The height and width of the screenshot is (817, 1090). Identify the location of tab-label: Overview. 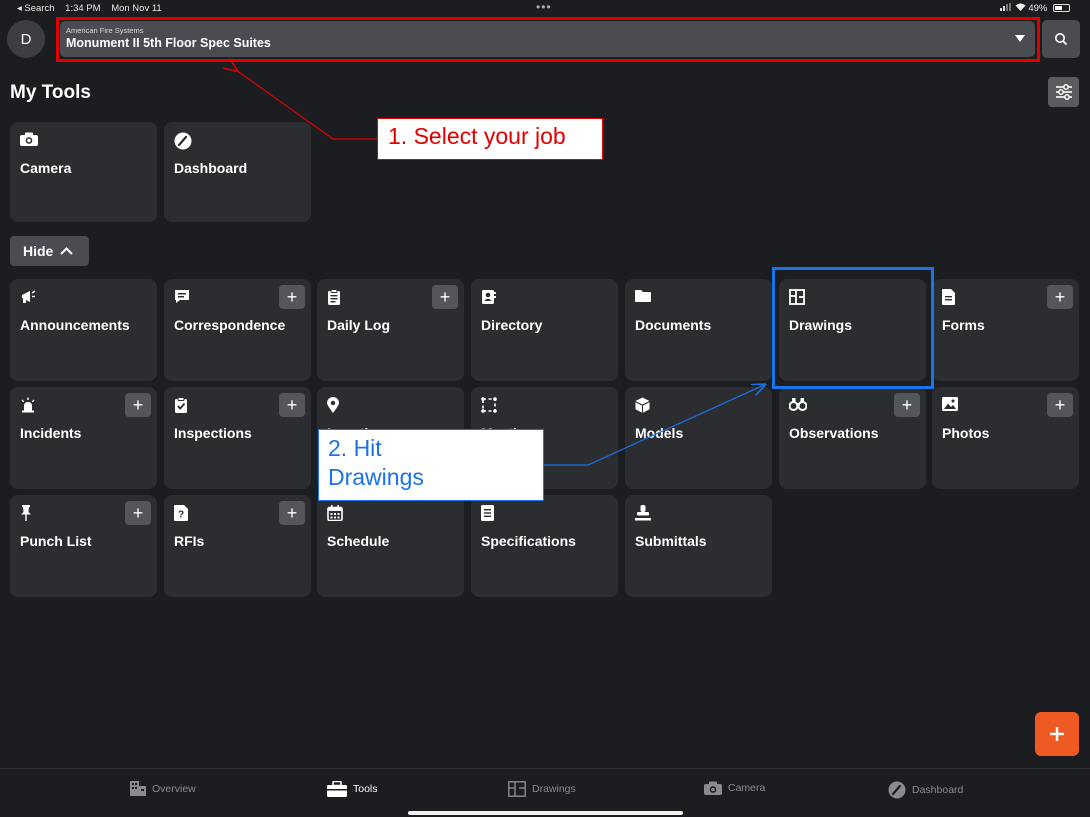
(174, 788).